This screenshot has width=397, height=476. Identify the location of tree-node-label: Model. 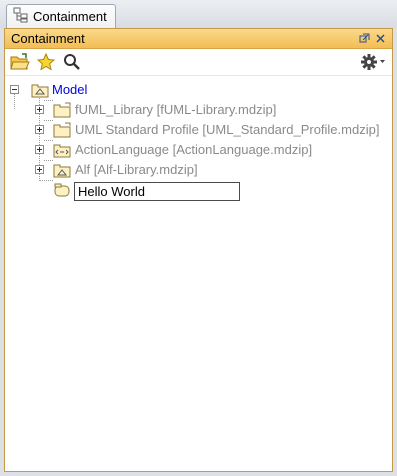
(70, 89).